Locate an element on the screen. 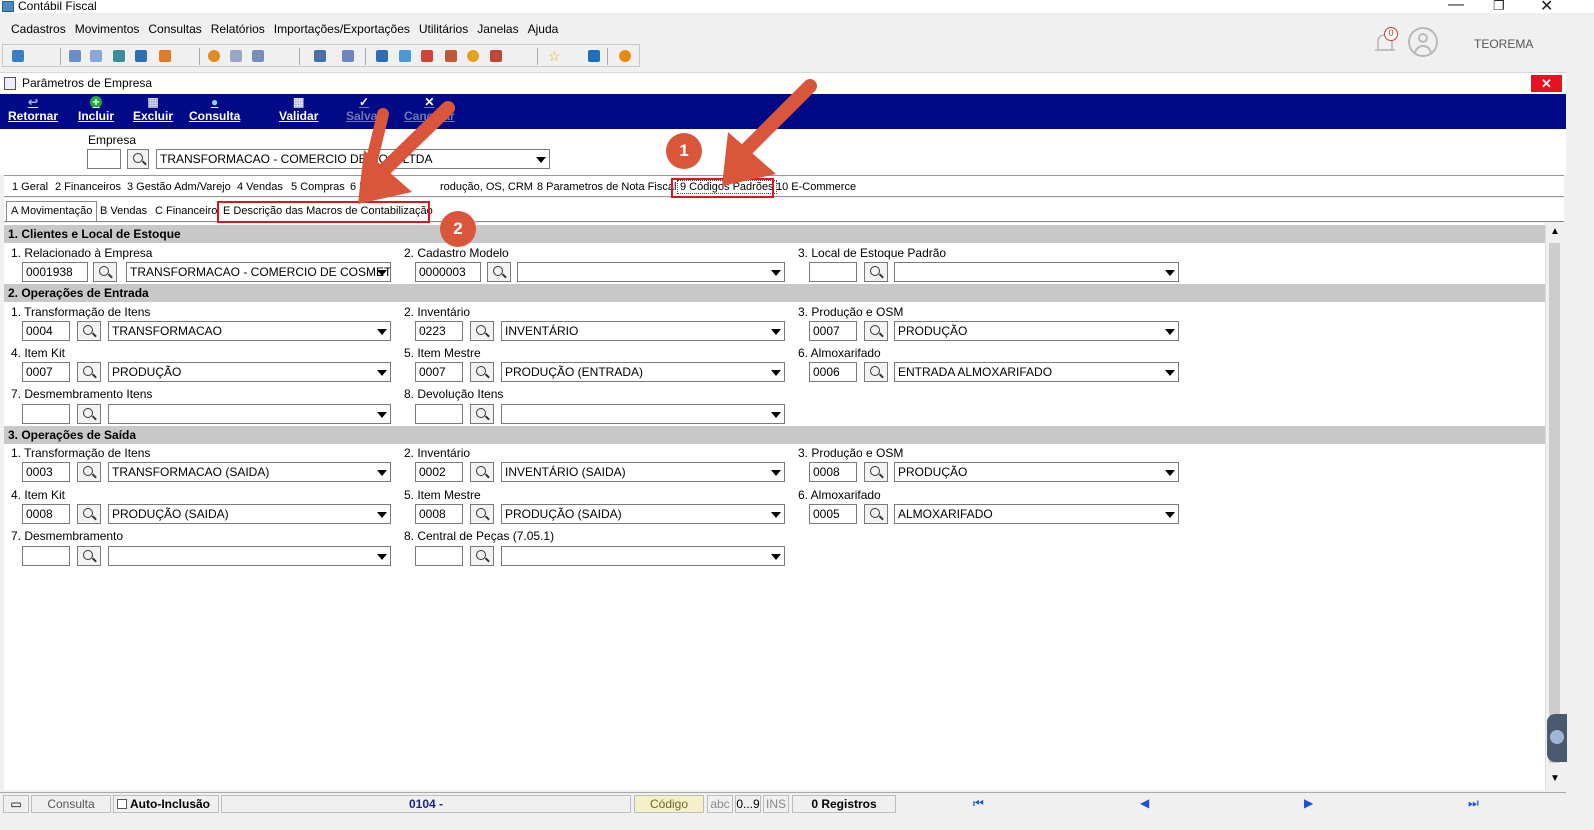  scroll-up-icon: ▲ is located at coordinates (1555, 231).